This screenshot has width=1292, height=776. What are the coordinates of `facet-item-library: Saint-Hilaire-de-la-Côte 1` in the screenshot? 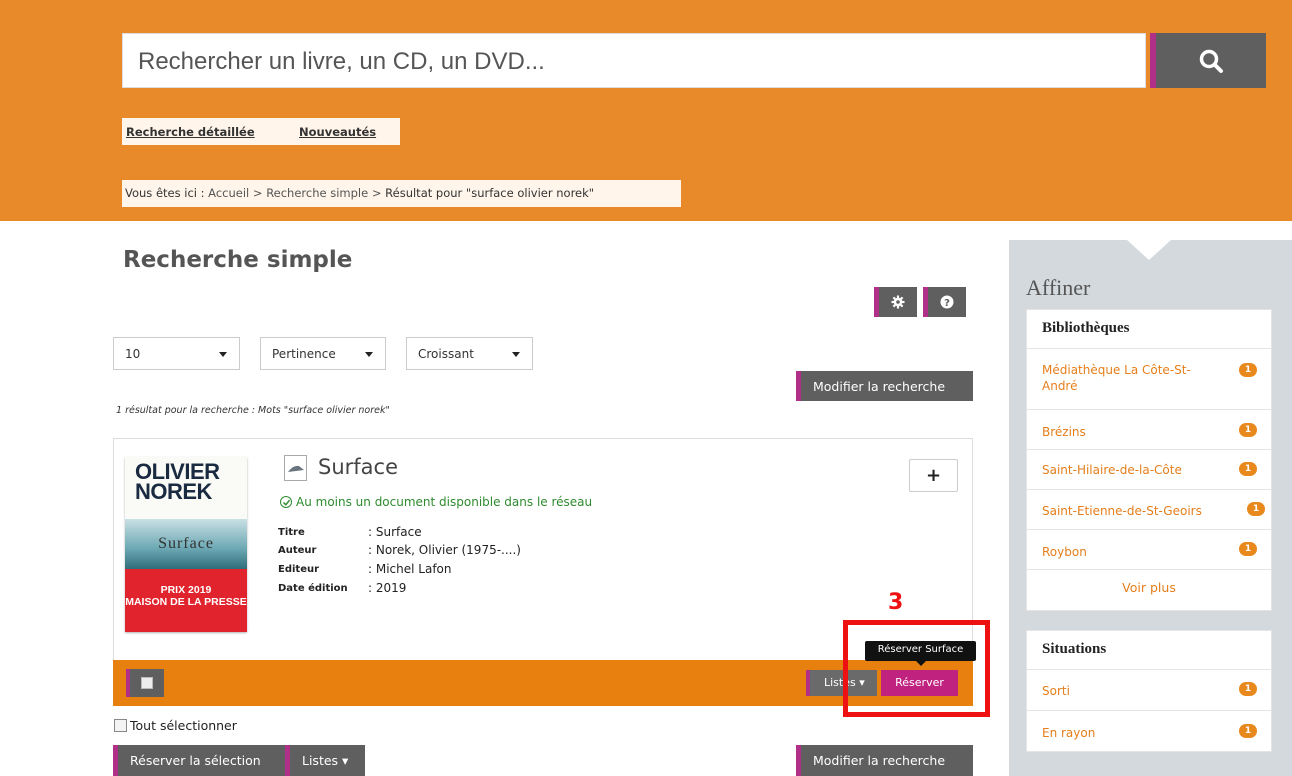 It's located at (1149, 470).